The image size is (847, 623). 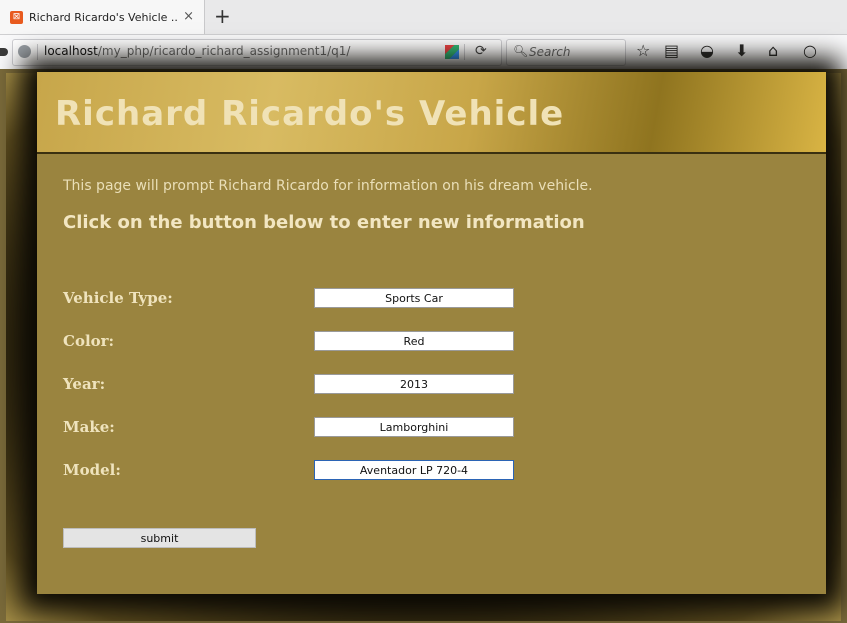 I want to click on bookmark-star-icon: ☆, so click(x=643, y=51).